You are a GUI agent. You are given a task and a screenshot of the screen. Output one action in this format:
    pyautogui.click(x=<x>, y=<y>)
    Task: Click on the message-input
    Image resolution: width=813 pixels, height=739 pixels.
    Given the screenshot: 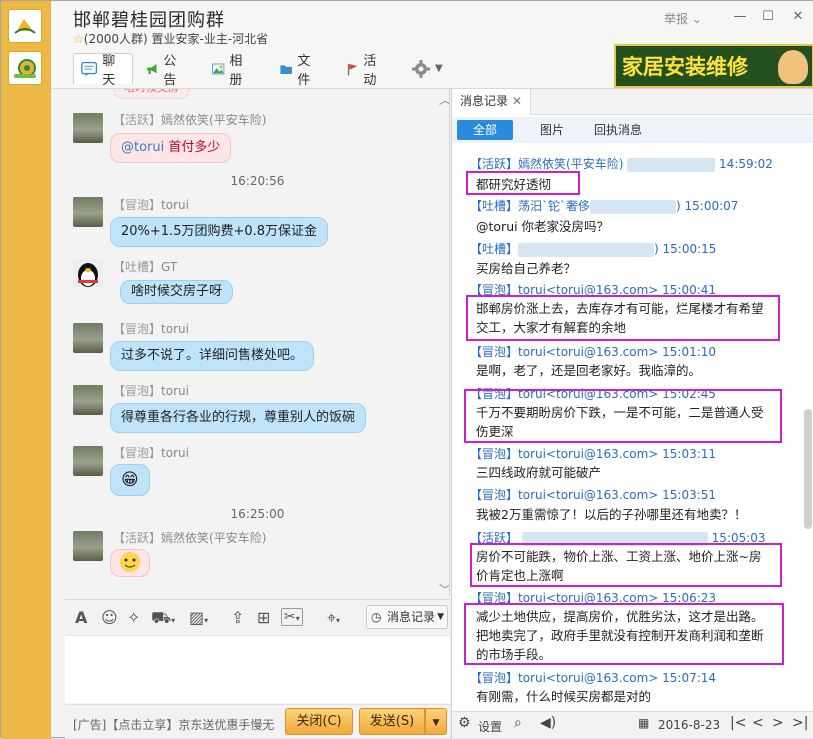 What is the action you would take?
    pyautogui.click(x=257, y=669)
    